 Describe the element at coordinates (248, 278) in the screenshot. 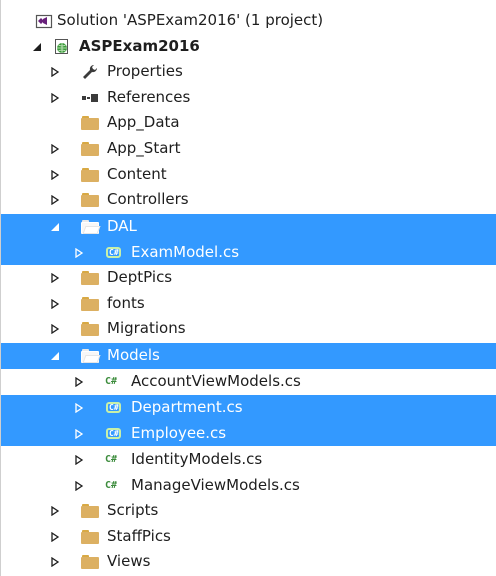

I see `tree-row-deptpics: DeptPics` at that location.